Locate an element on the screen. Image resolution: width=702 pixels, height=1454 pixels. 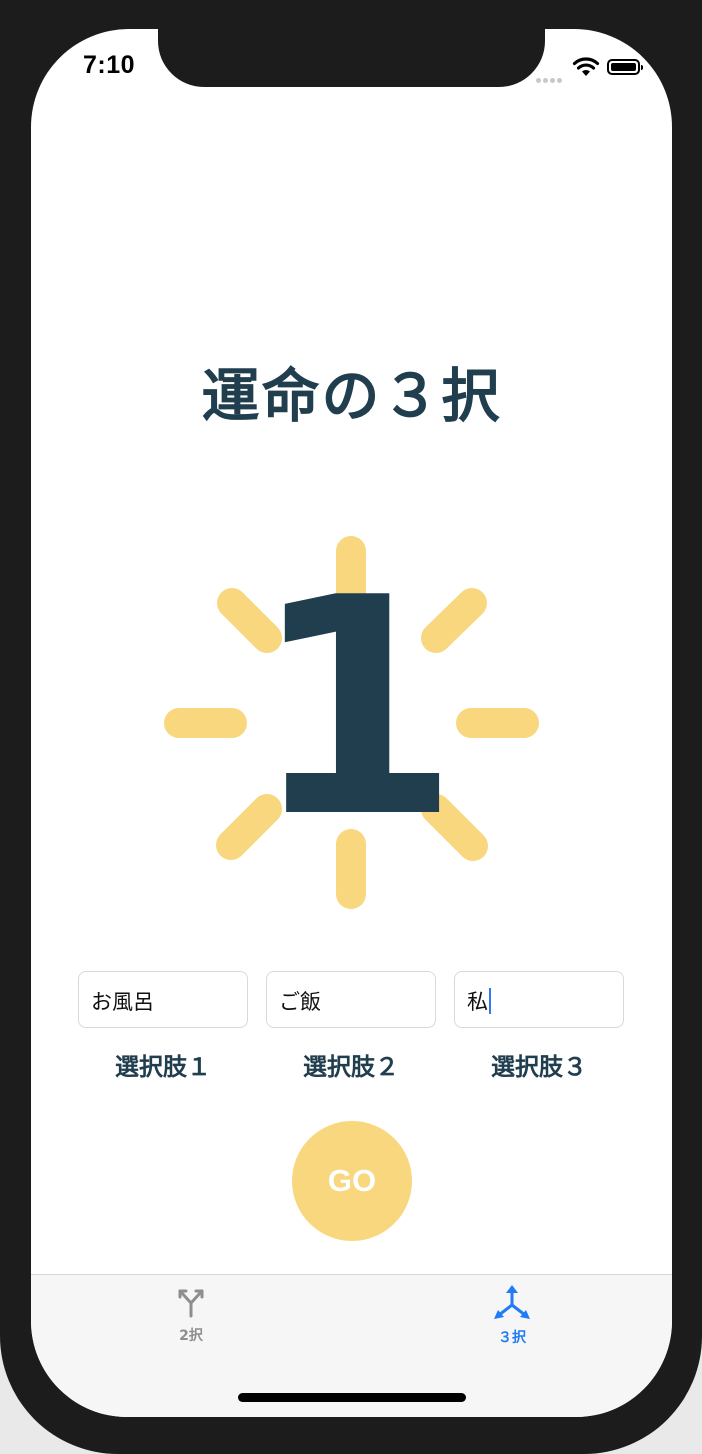
home-indicator is located at coordinates (352, 1397).